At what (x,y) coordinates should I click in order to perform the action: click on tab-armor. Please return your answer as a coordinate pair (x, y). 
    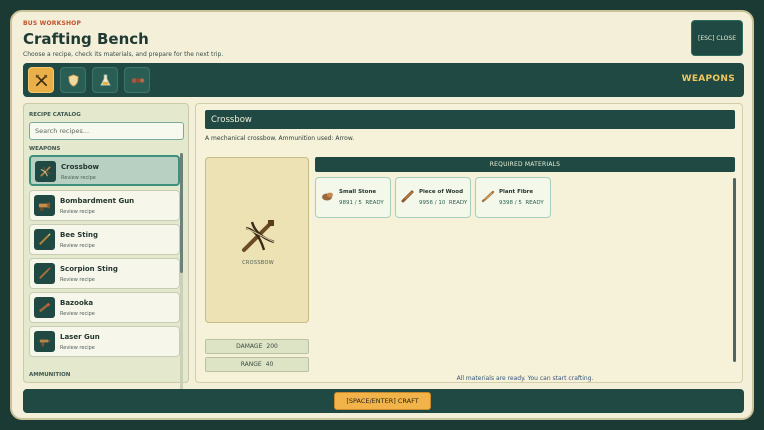
    Looking at the image, I should click on (73, 80).